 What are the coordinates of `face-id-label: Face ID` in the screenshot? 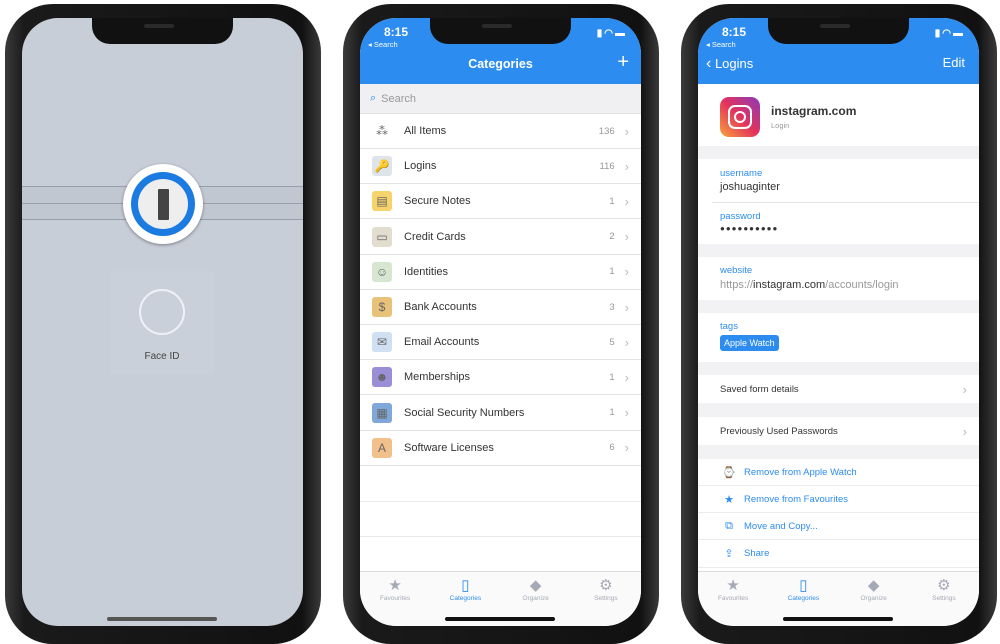 It's located at (162, 356).